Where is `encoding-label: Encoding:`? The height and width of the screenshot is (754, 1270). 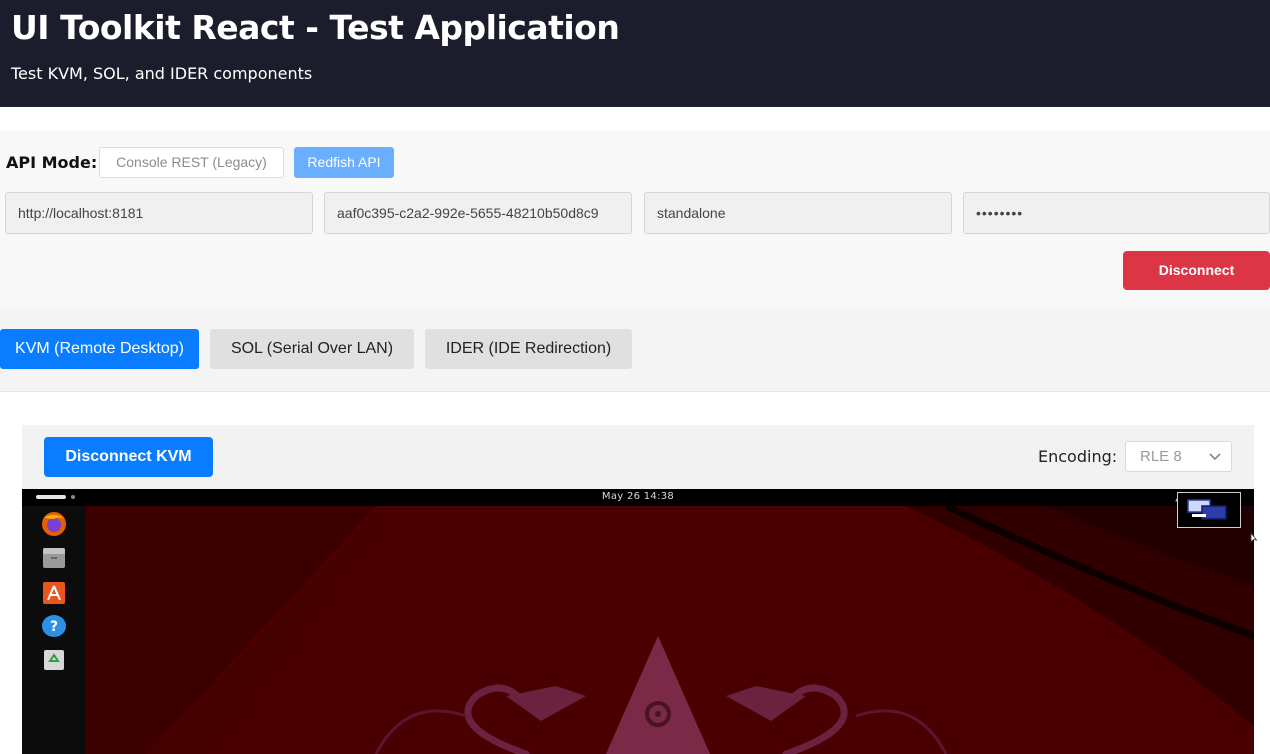 encoding-label: Encoding: is located at coordinates (1078, 456).